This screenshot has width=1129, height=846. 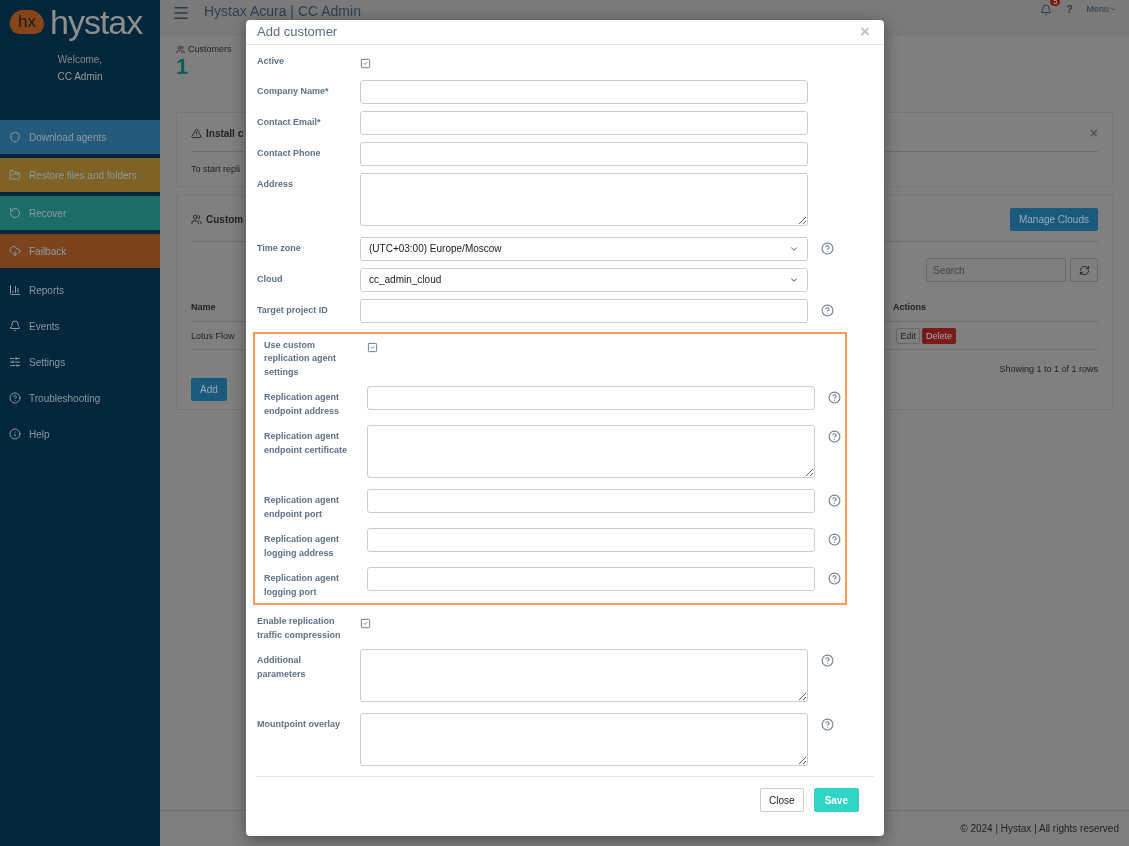 I want to click on table-cell: Lotus Flow, so click(x=213, y=335).